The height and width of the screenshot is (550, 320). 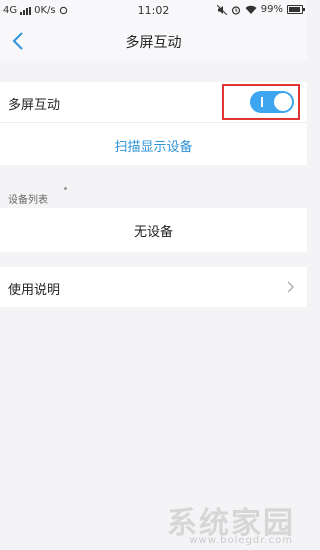 What do you see at coordinates (251, 9) in the screenshot?
I see `wifi-icon` at bounding box center [251, 9].